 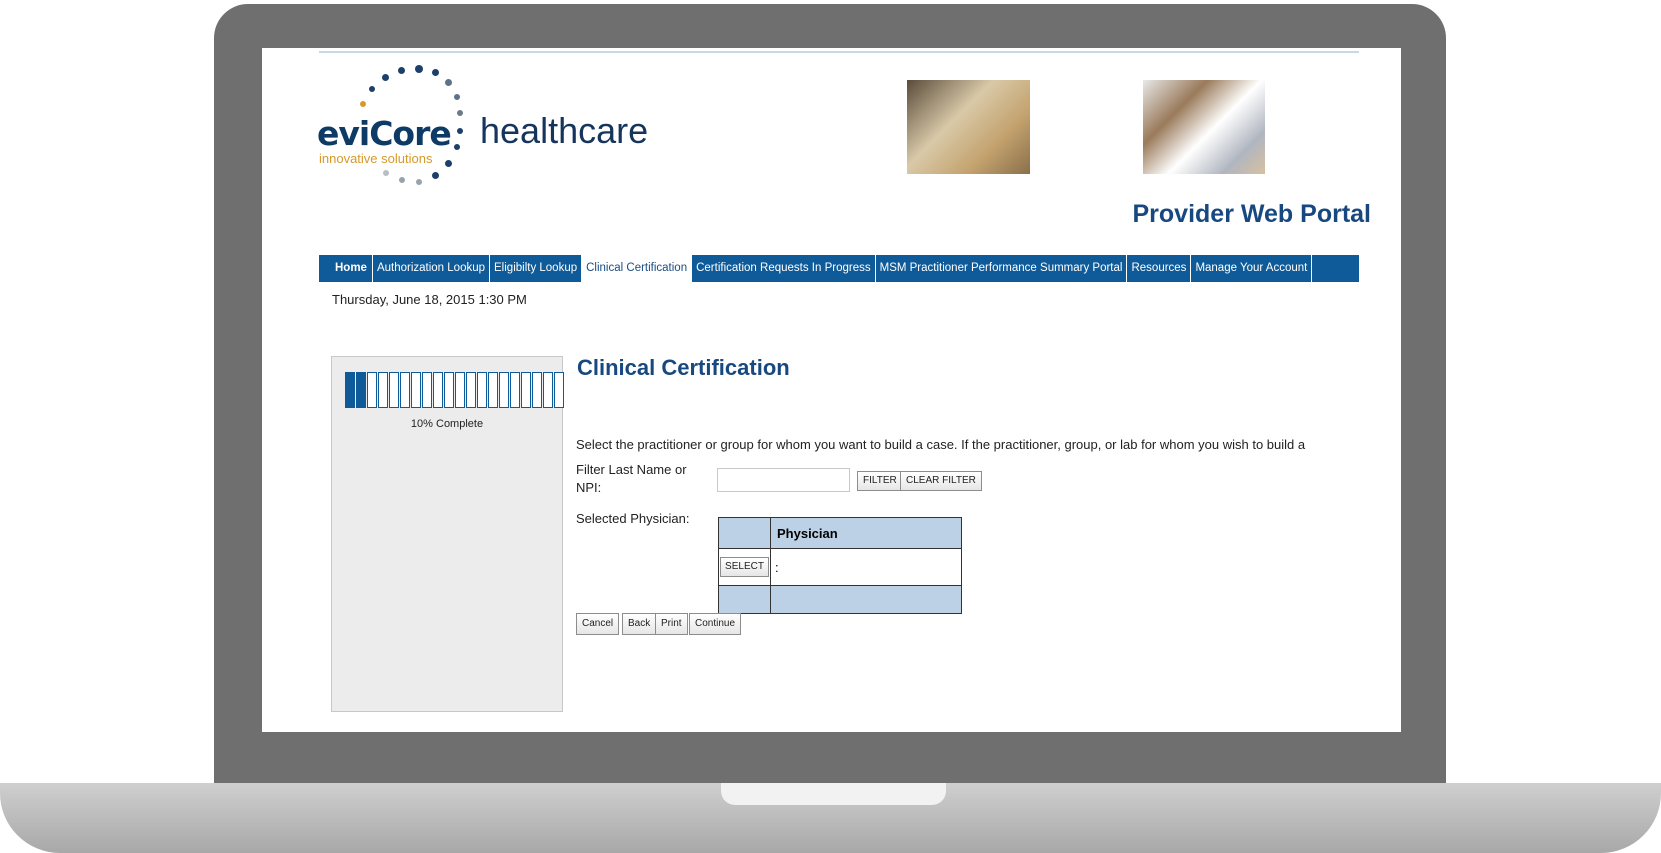 I want to click on current-datetime: Thursday, June 18, 2015 1:30 PM, so click(x=429, y=299).